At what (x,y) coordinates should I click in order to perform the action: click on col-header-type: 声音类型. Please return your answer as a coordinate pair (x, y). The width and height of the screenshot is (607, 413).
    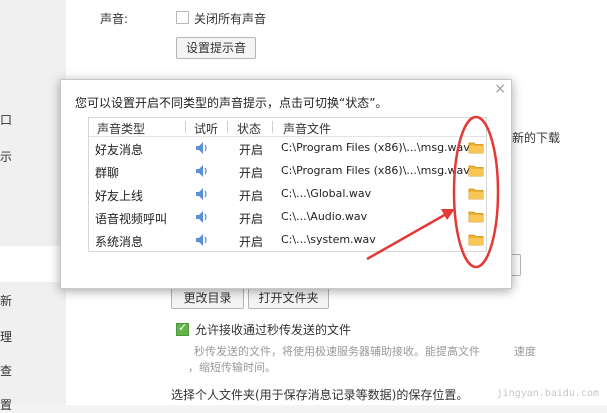
    Looking at the image, I should click on (121, 129).